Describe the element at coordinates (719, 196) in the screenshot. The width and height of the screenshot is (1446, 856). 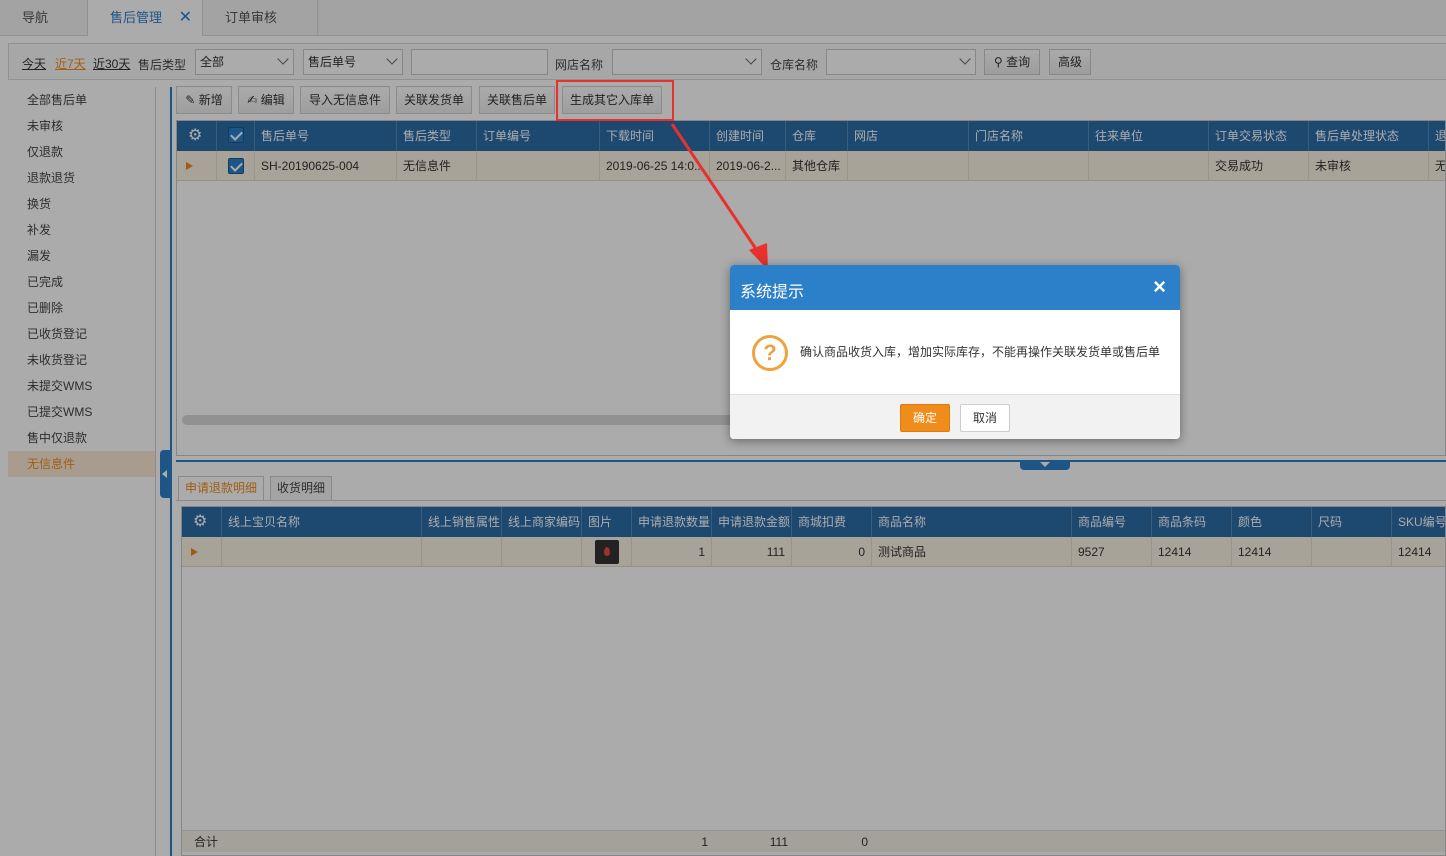
I see `annotation-arrow` at that location.